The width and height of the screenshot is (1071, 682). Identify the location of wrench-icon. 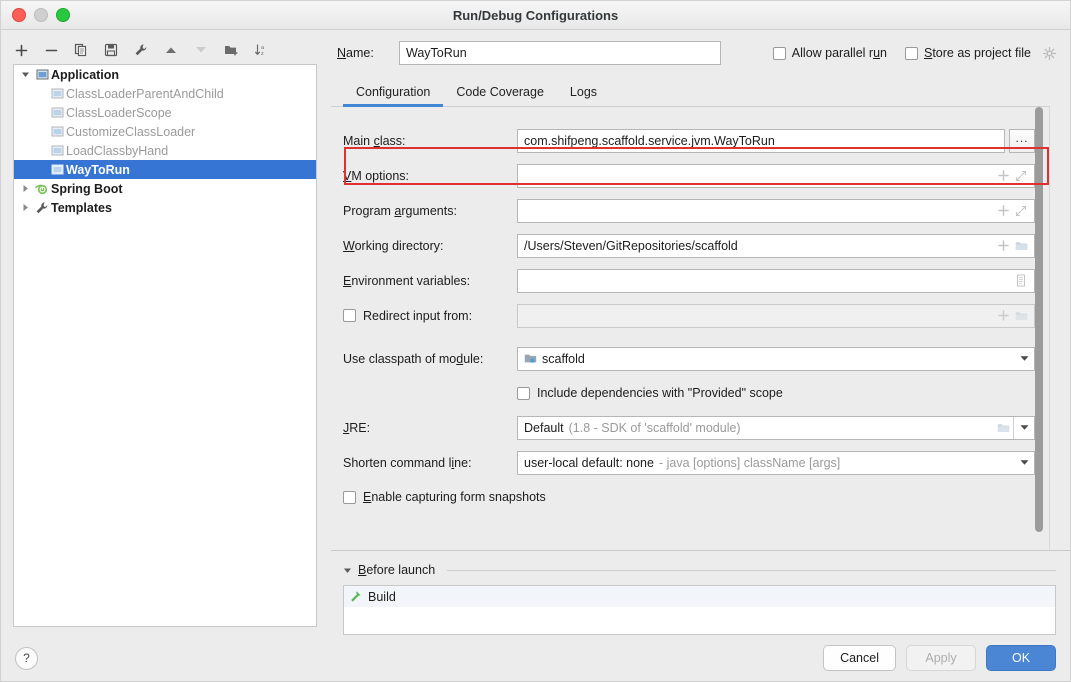
(42, 208).